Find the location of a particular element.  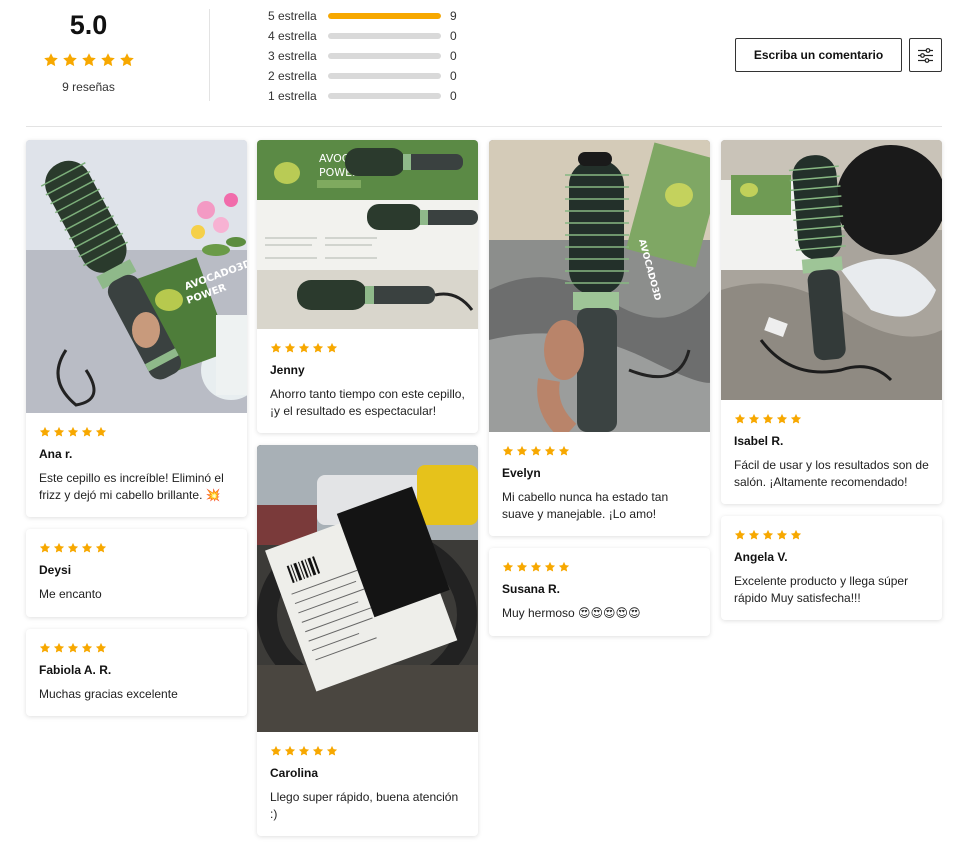

review-text: Muy hermoso 😍😍😍😍😍 is located at coordinates (571, 613).